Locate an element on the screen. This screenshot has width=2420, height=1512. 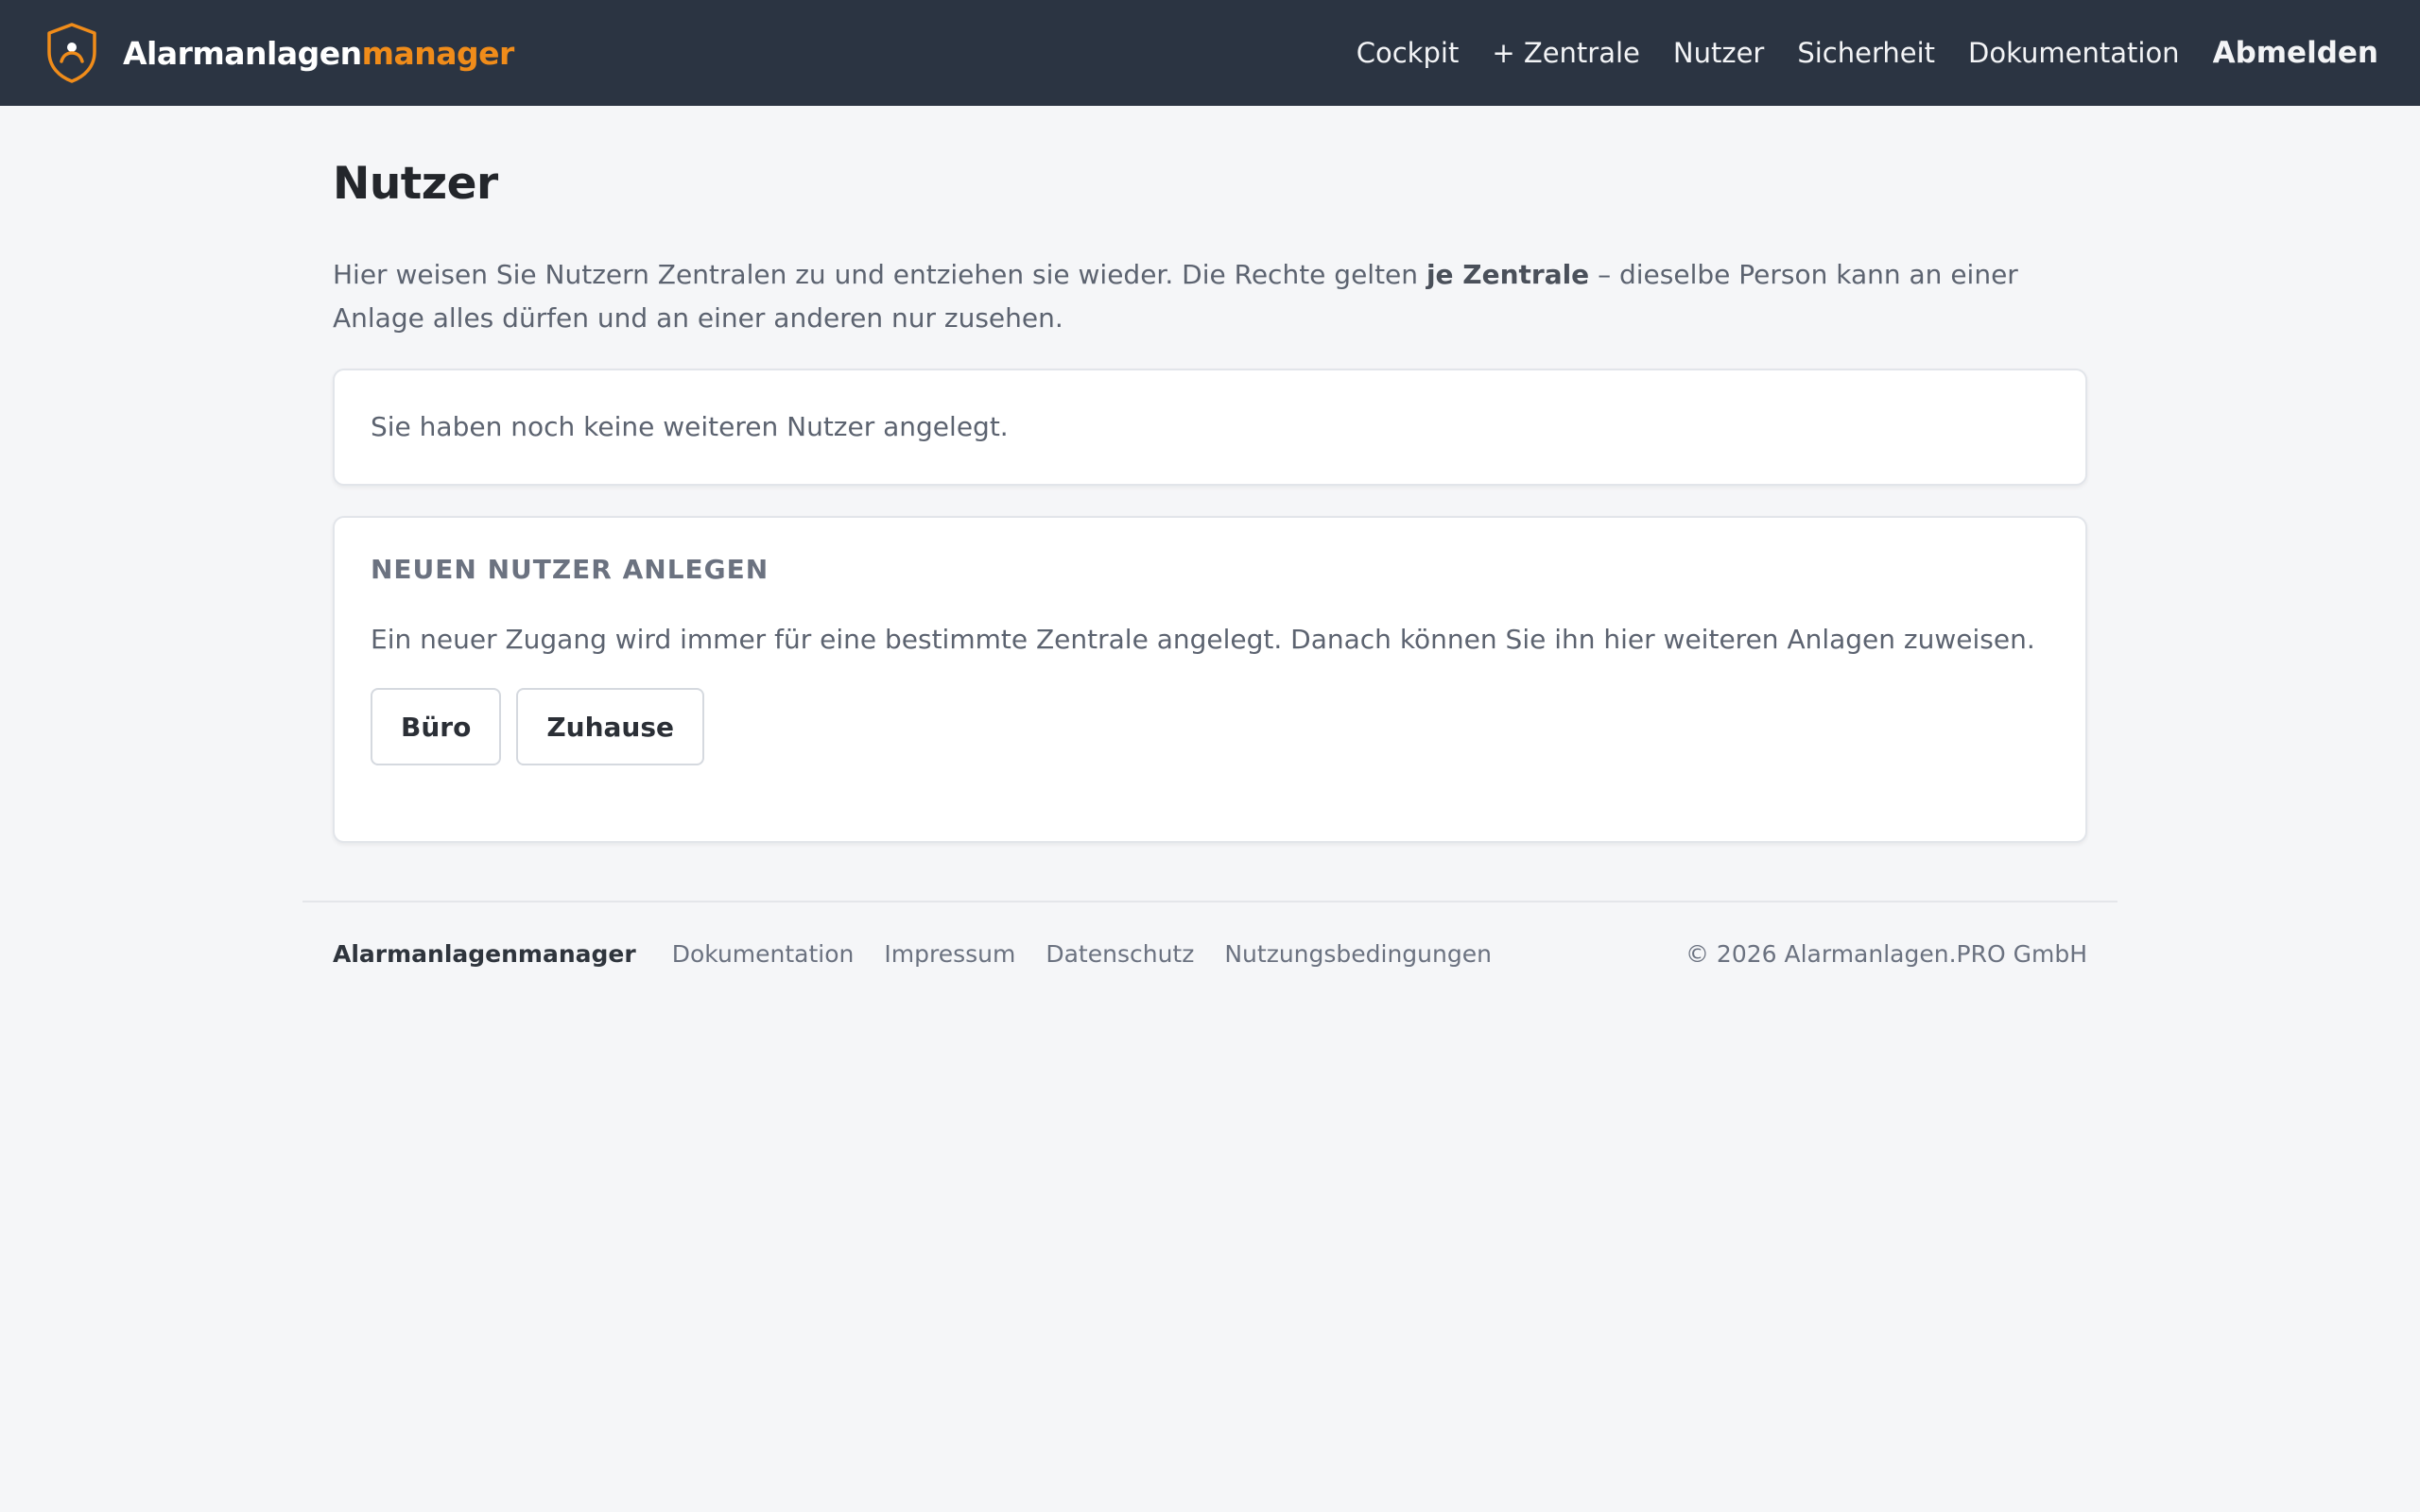
zentrale-zuhause-button: Zuhause is located at coordinates (610, 726).